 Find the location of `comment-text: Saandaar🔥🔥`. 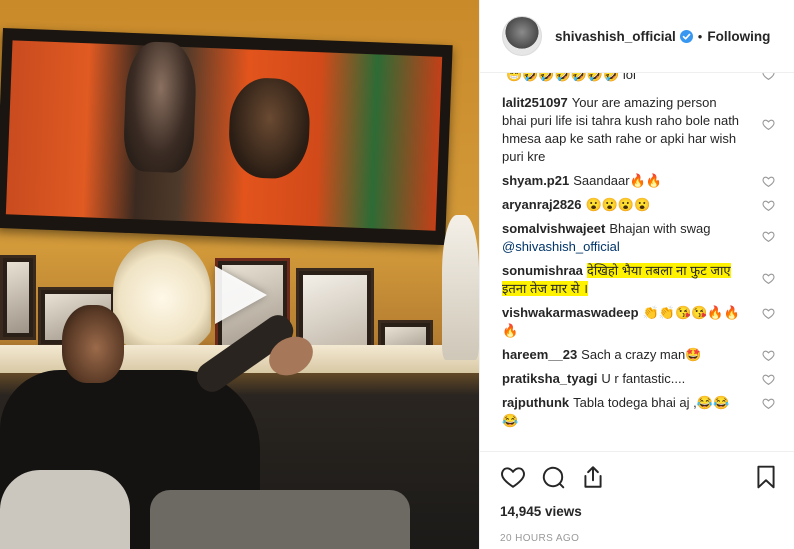

comment-text: Saandaar🔥🔥 is located at coordinates (617, 180).